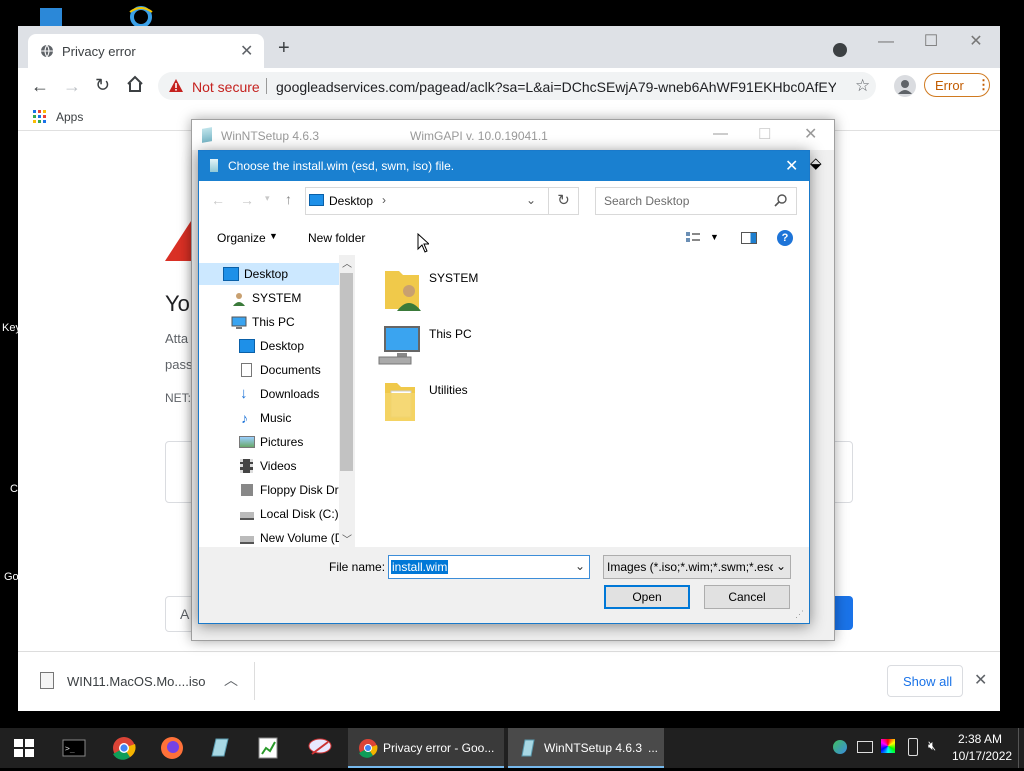 This screenshot has width=1024, height=771. I want to click on new-folder-button: New folder, so click(336, 238).